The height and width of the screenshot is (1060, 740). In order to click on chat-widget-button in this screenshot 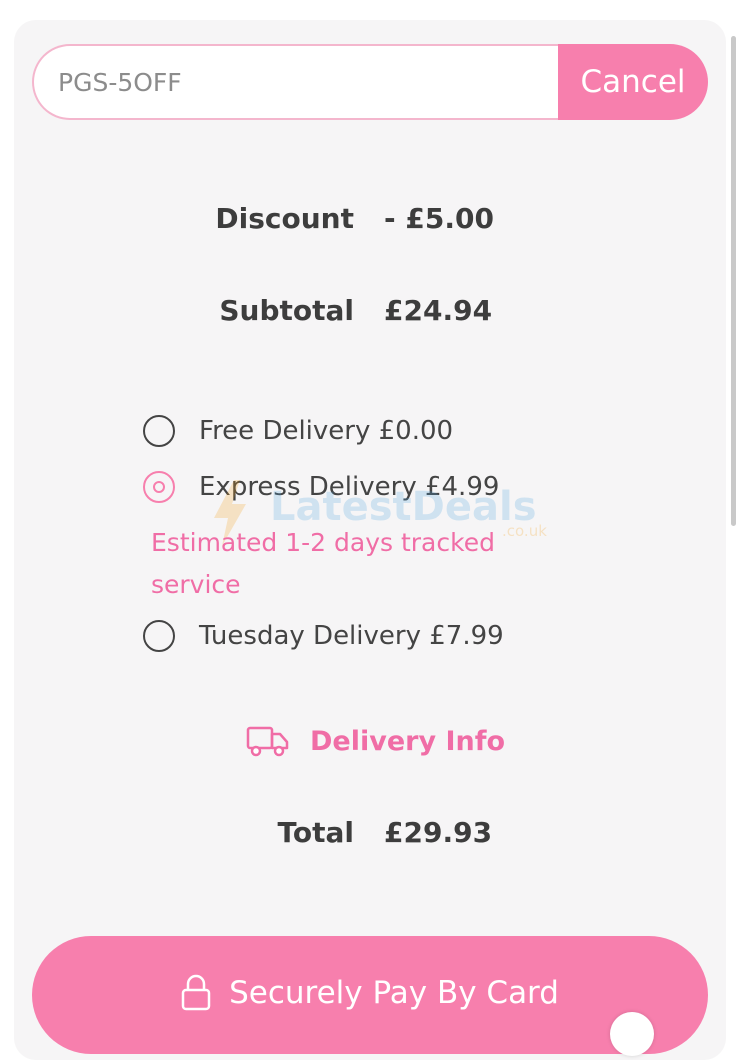, I will do `click(632, 1034)`.